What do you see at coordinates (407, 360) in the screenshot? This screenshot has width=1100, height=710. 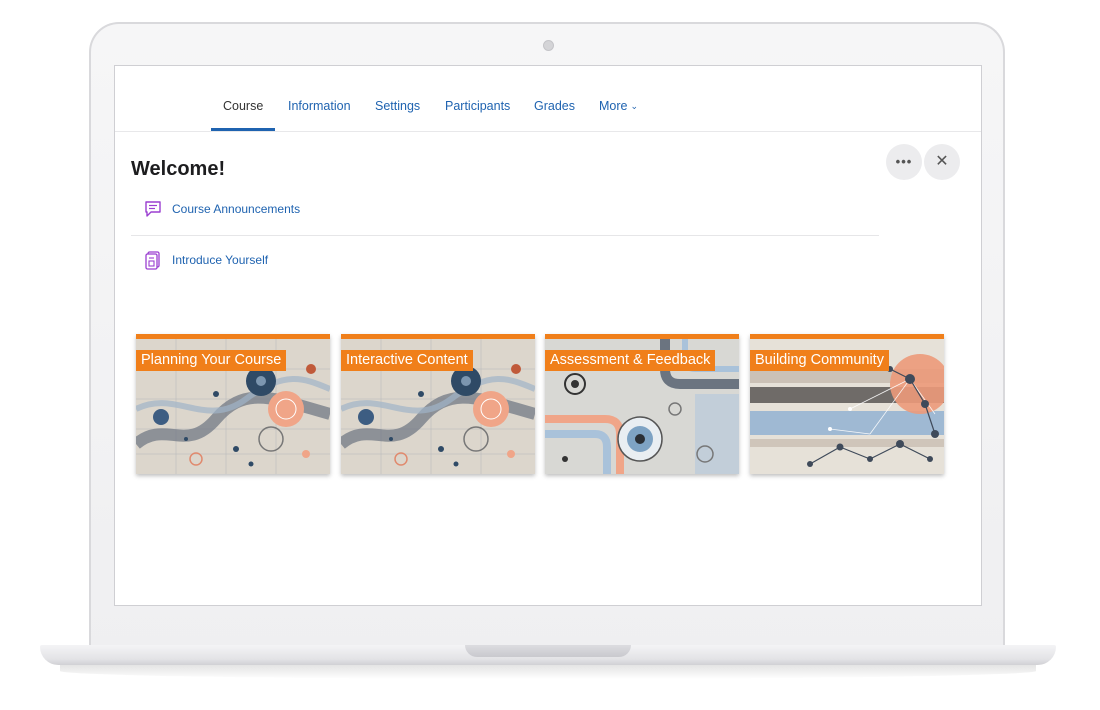 I see `card-title: Interactive Content` at bounding box center [407, 360].